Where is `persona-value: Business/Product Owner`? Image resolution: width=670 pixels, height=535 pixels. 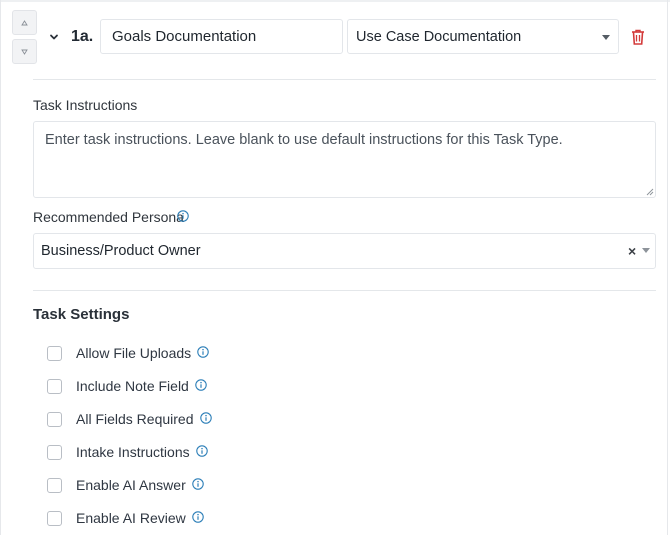
persona-value: Business/Product Owner is located at coordinates (121, 251).